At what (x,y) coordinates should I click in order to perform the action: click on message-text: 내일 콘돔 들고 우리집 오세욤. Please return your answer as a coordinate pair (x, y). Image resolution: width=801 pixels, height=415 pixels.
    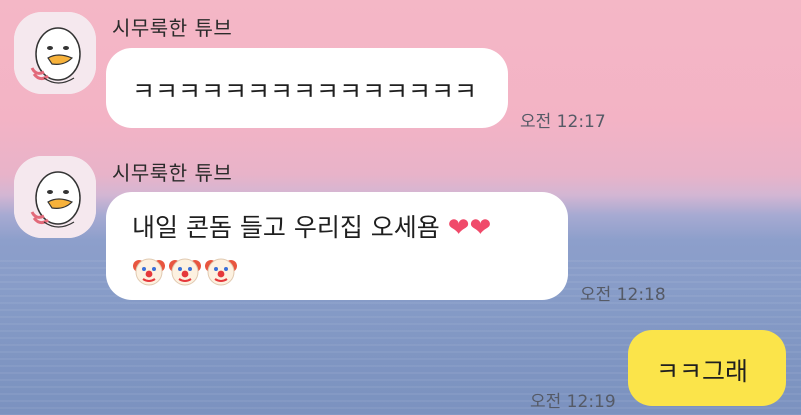
    Looking at the image, I should click on (286, 227).